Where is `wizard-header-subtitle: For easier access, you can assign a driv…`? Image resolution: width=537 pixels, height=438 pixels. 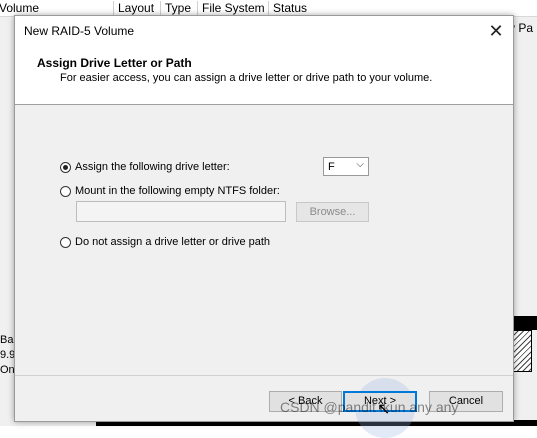
wizard-header-subtitle: For easier access, you can assign a driv… is located at coordinates (246, 78).